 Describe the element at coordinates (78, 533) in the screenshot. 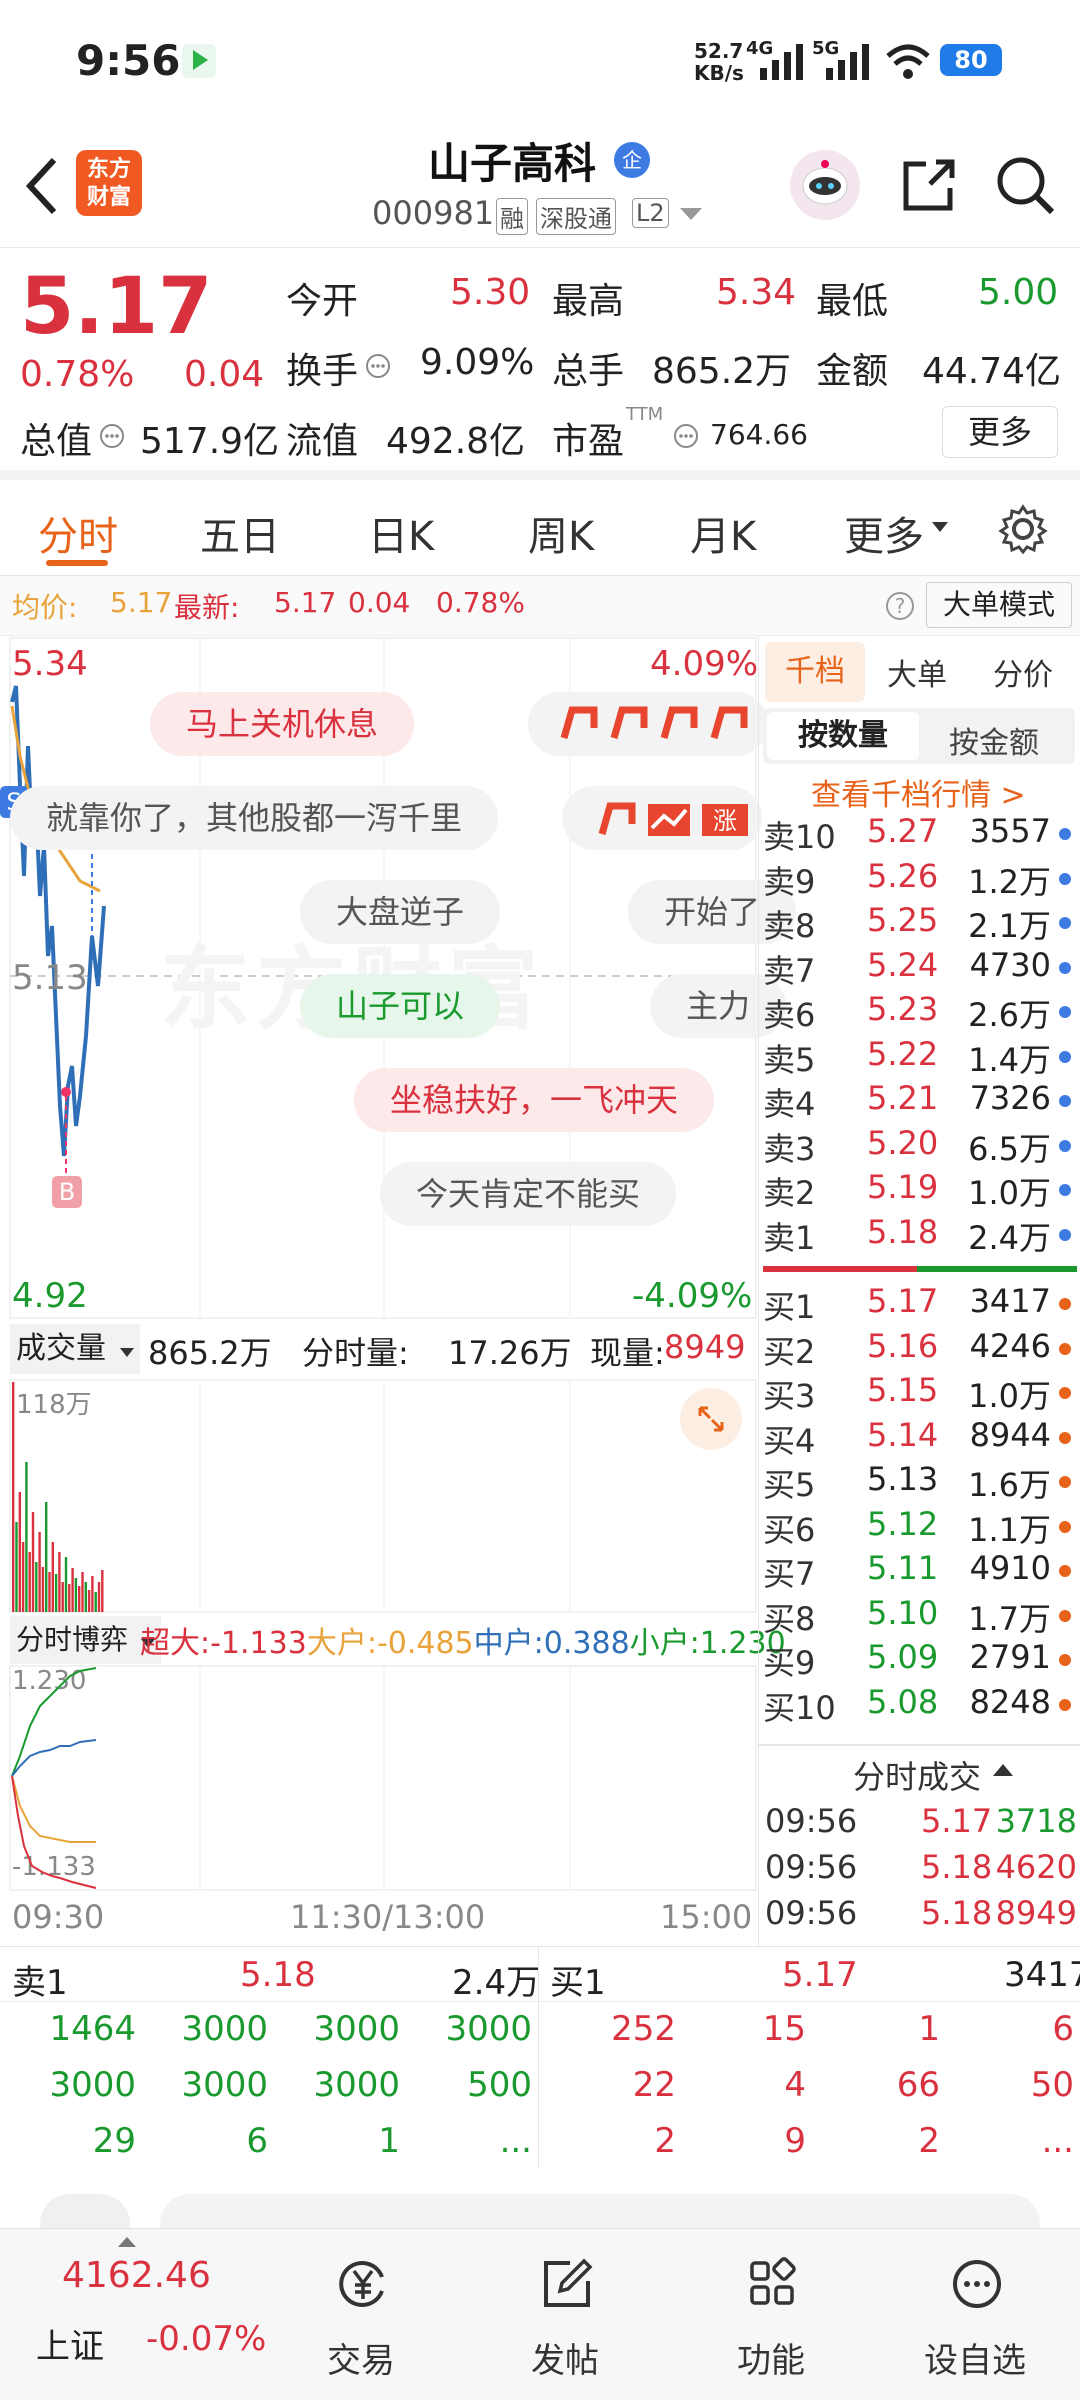

I see `tab-intraday: 分时` at that location.